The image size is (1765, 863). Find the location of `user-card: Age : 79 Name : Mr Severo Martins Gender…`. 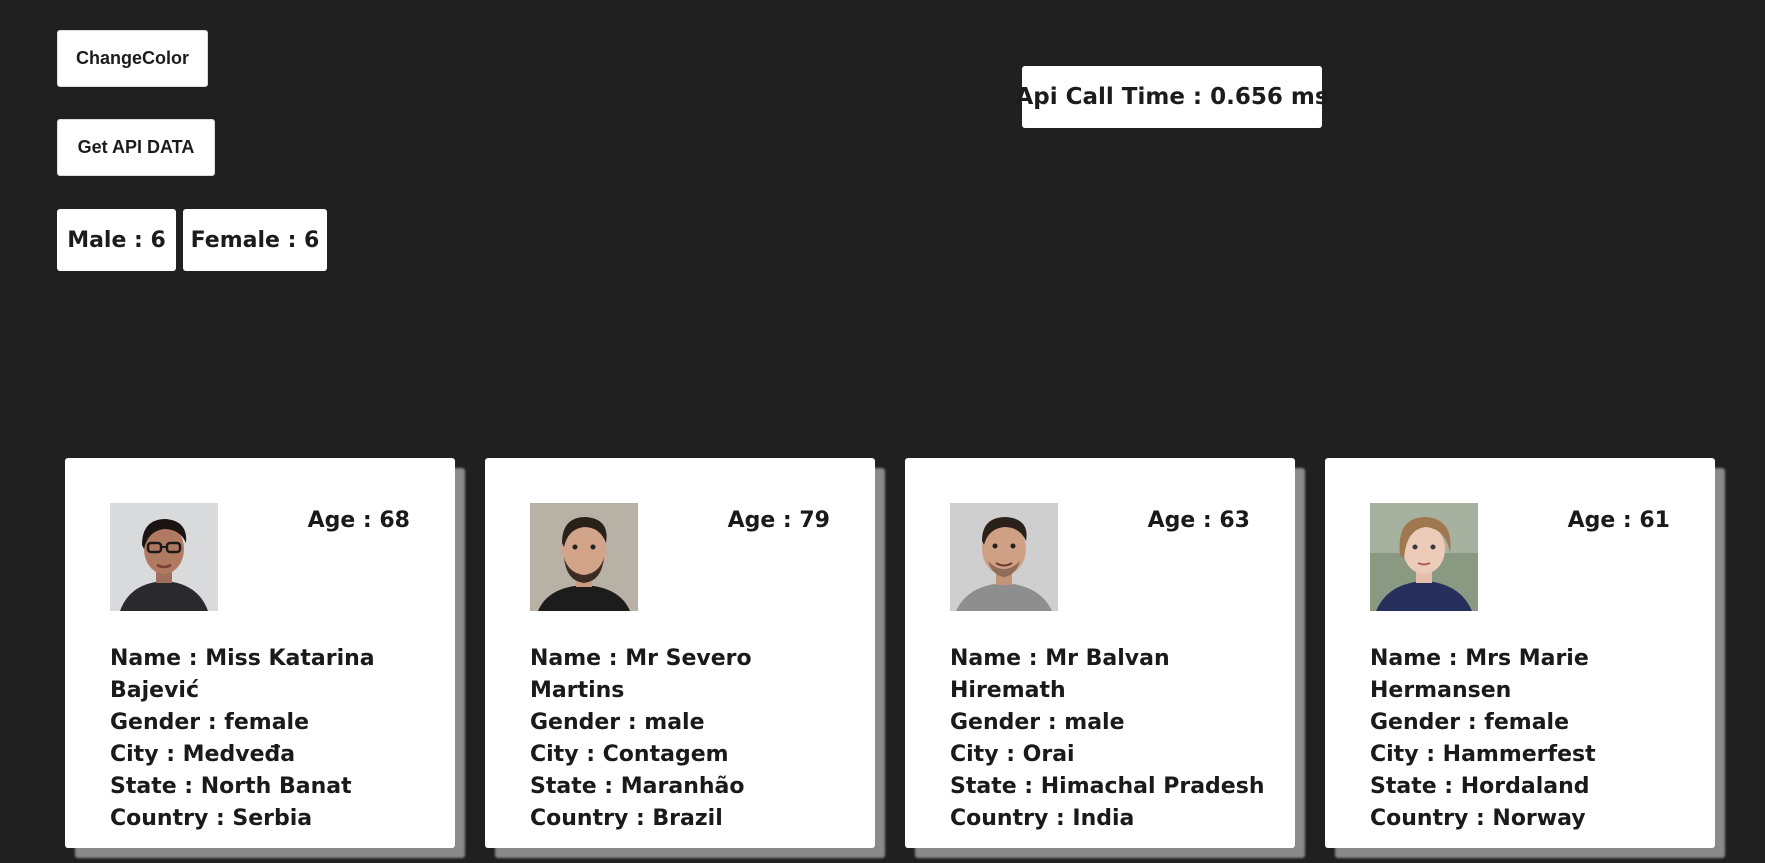

user-card: Age : 79 Name : Mr Severo Martins Gender… is located at coordinates (680, 653).